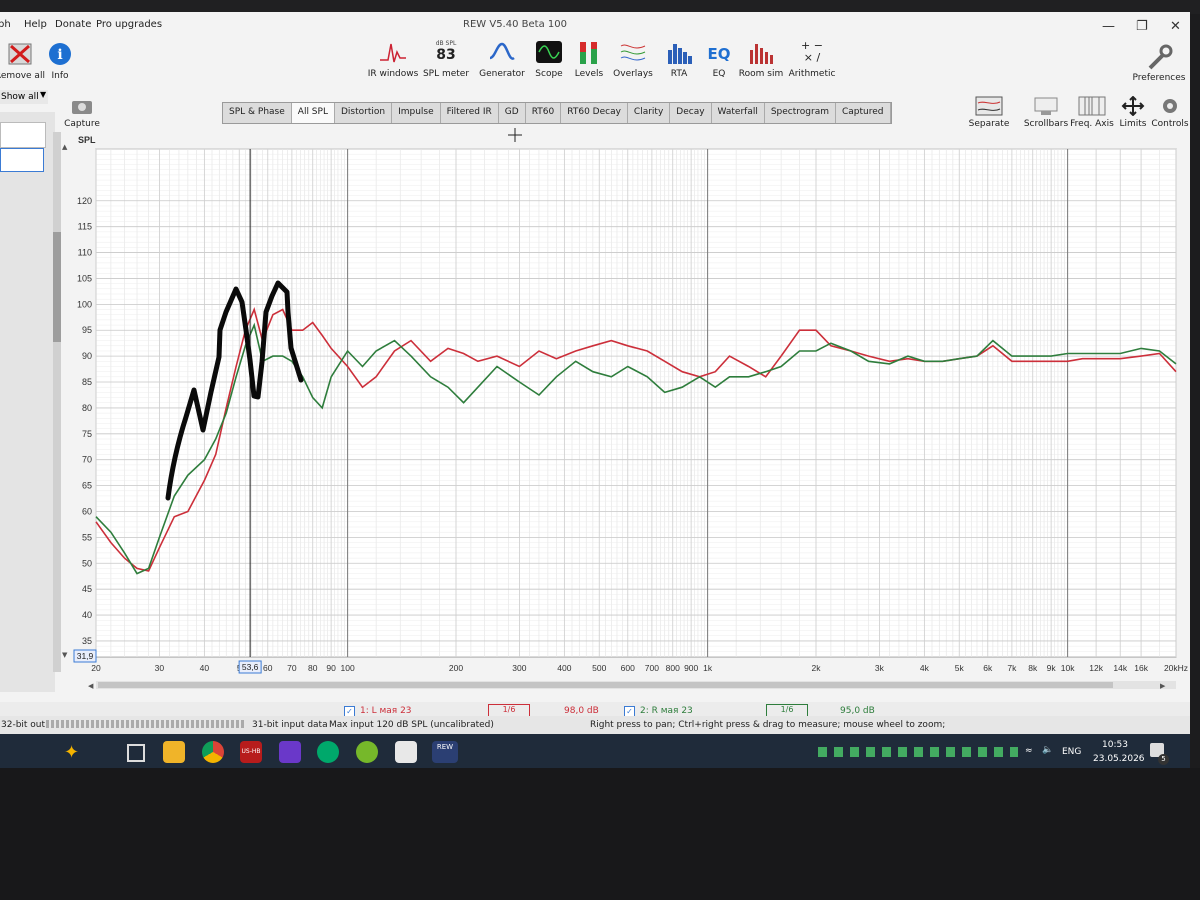  Describe the element at coordinates (84, 278) in the screenshot. I see `y-tick-label: 105` at that location.